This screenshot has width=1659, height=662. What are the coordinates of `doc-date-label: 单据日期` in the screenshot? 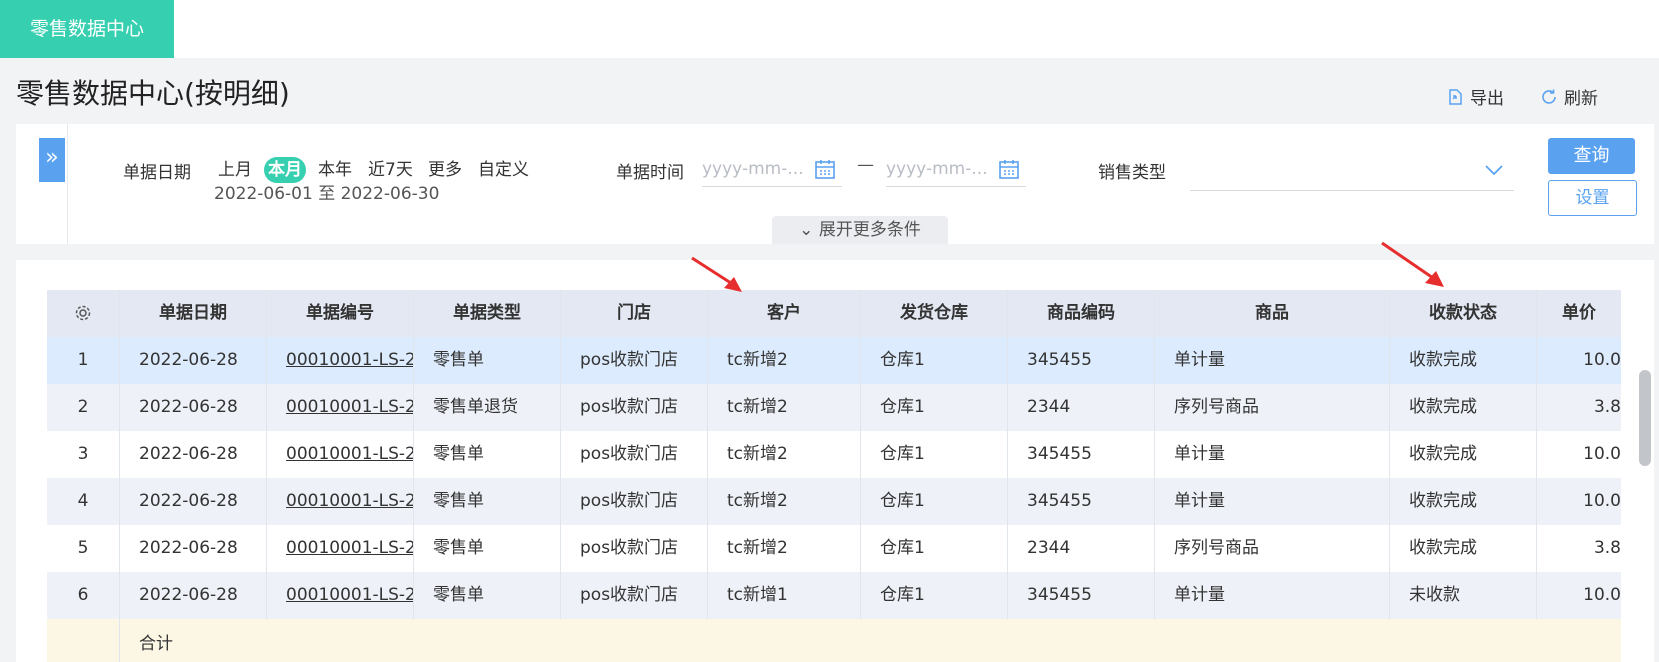 It's located at (157, 173).